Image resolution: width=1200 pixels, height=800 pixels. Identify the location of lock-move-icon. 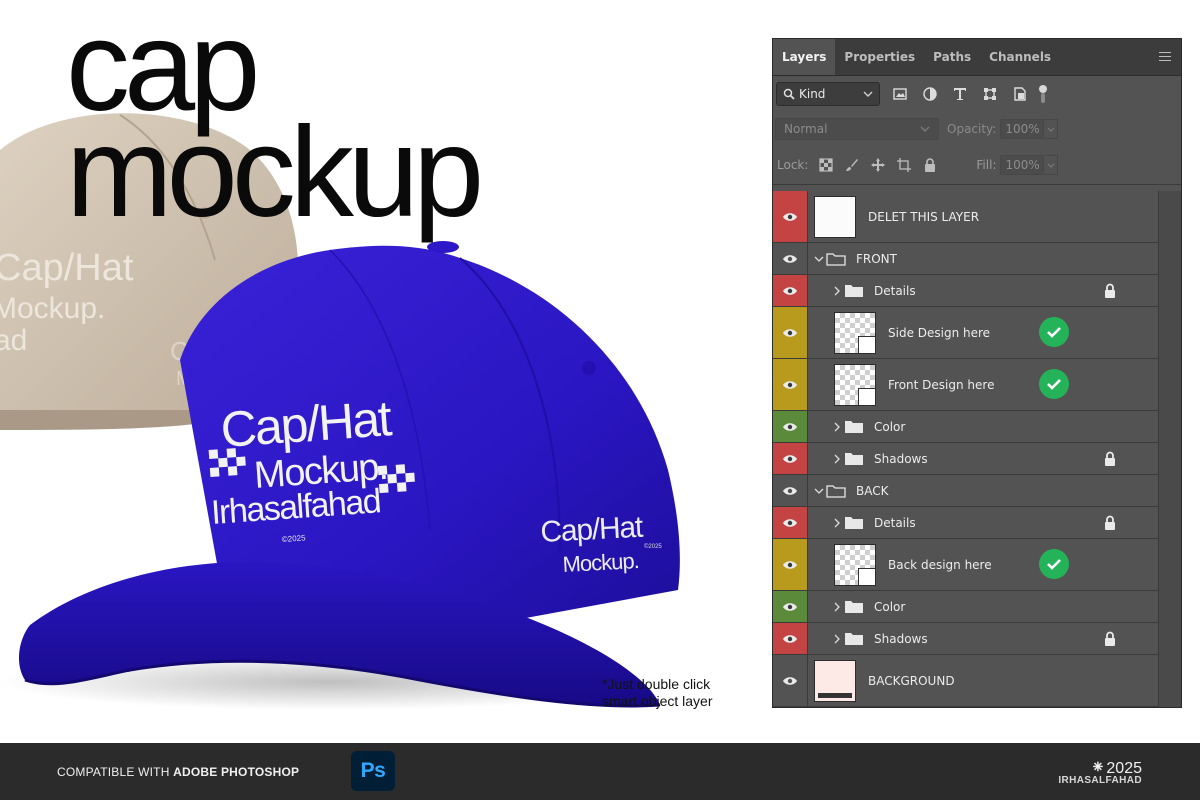
(878, 165).